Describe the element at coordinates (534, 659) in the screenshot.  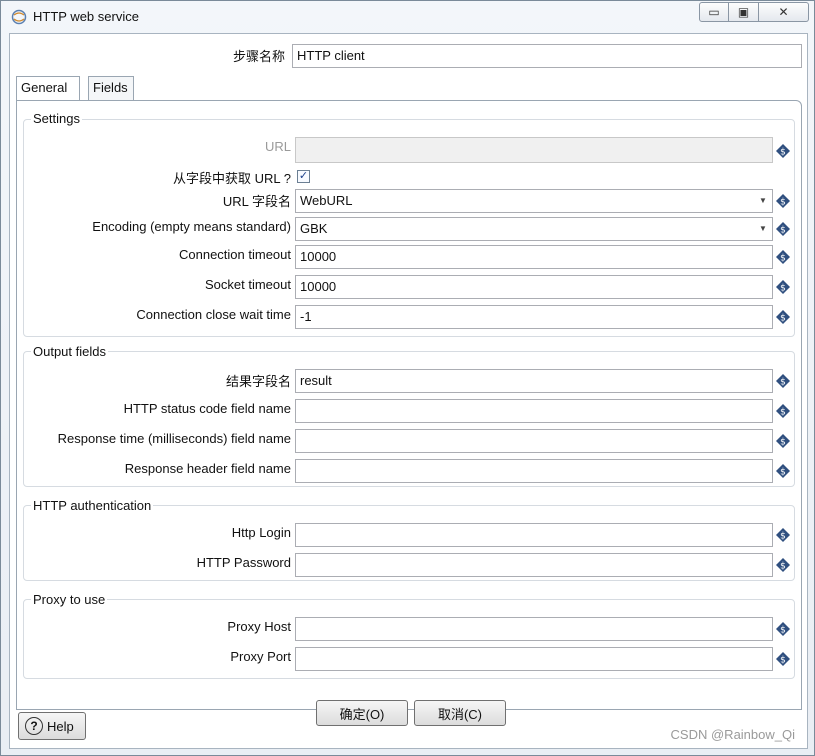
I see `proxy-port-input` at that location.